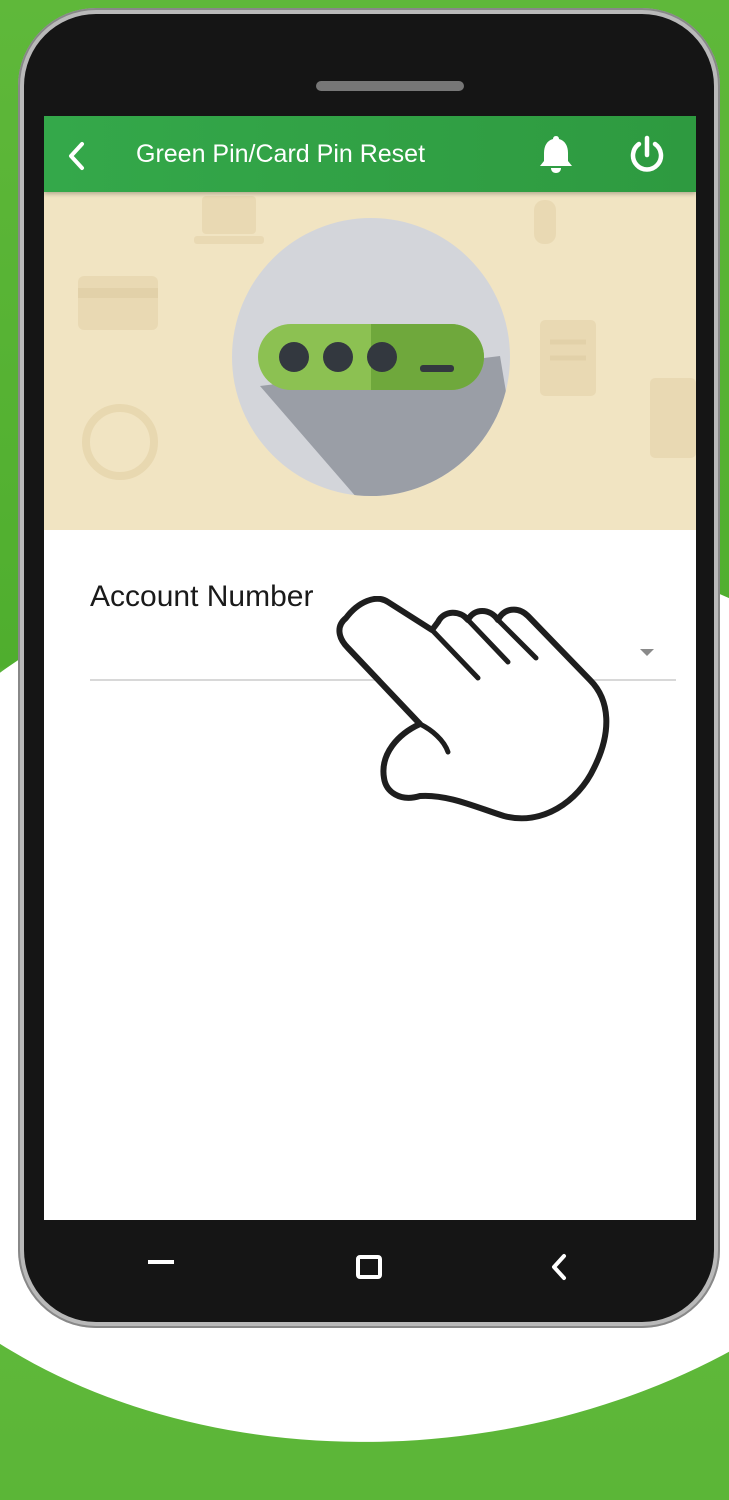  What do you see at coordinates (161, 1267) in the screenshot?
I see `recents-button` at bounding box center [161, 1267].